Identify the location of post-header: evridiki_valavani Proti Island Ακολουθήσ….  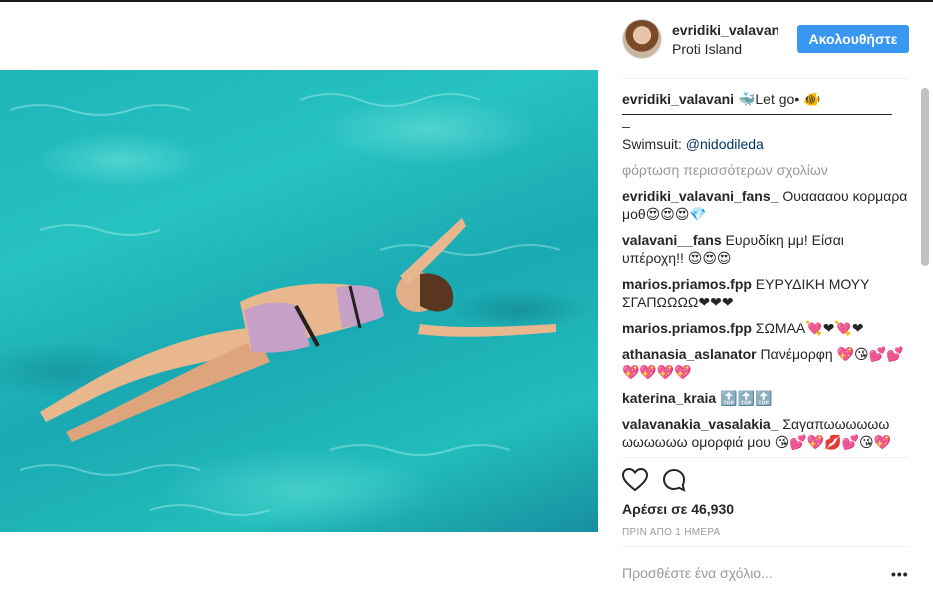
(767, 40).